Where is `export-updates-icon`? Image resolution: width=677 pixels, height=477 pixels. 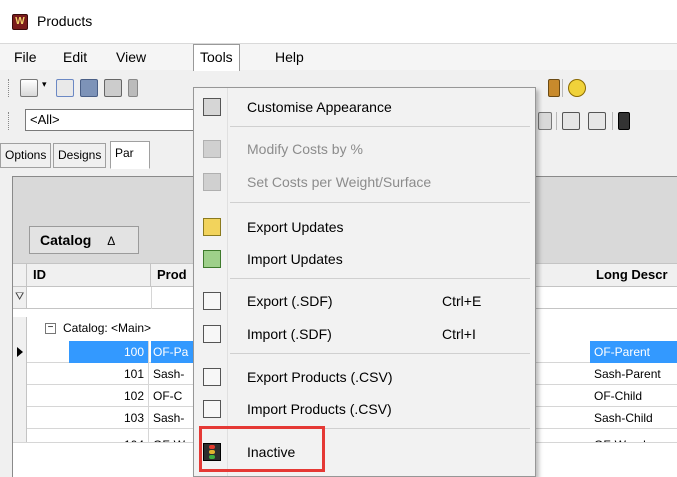
export-updates-icon is located at coordinates (212, 227).